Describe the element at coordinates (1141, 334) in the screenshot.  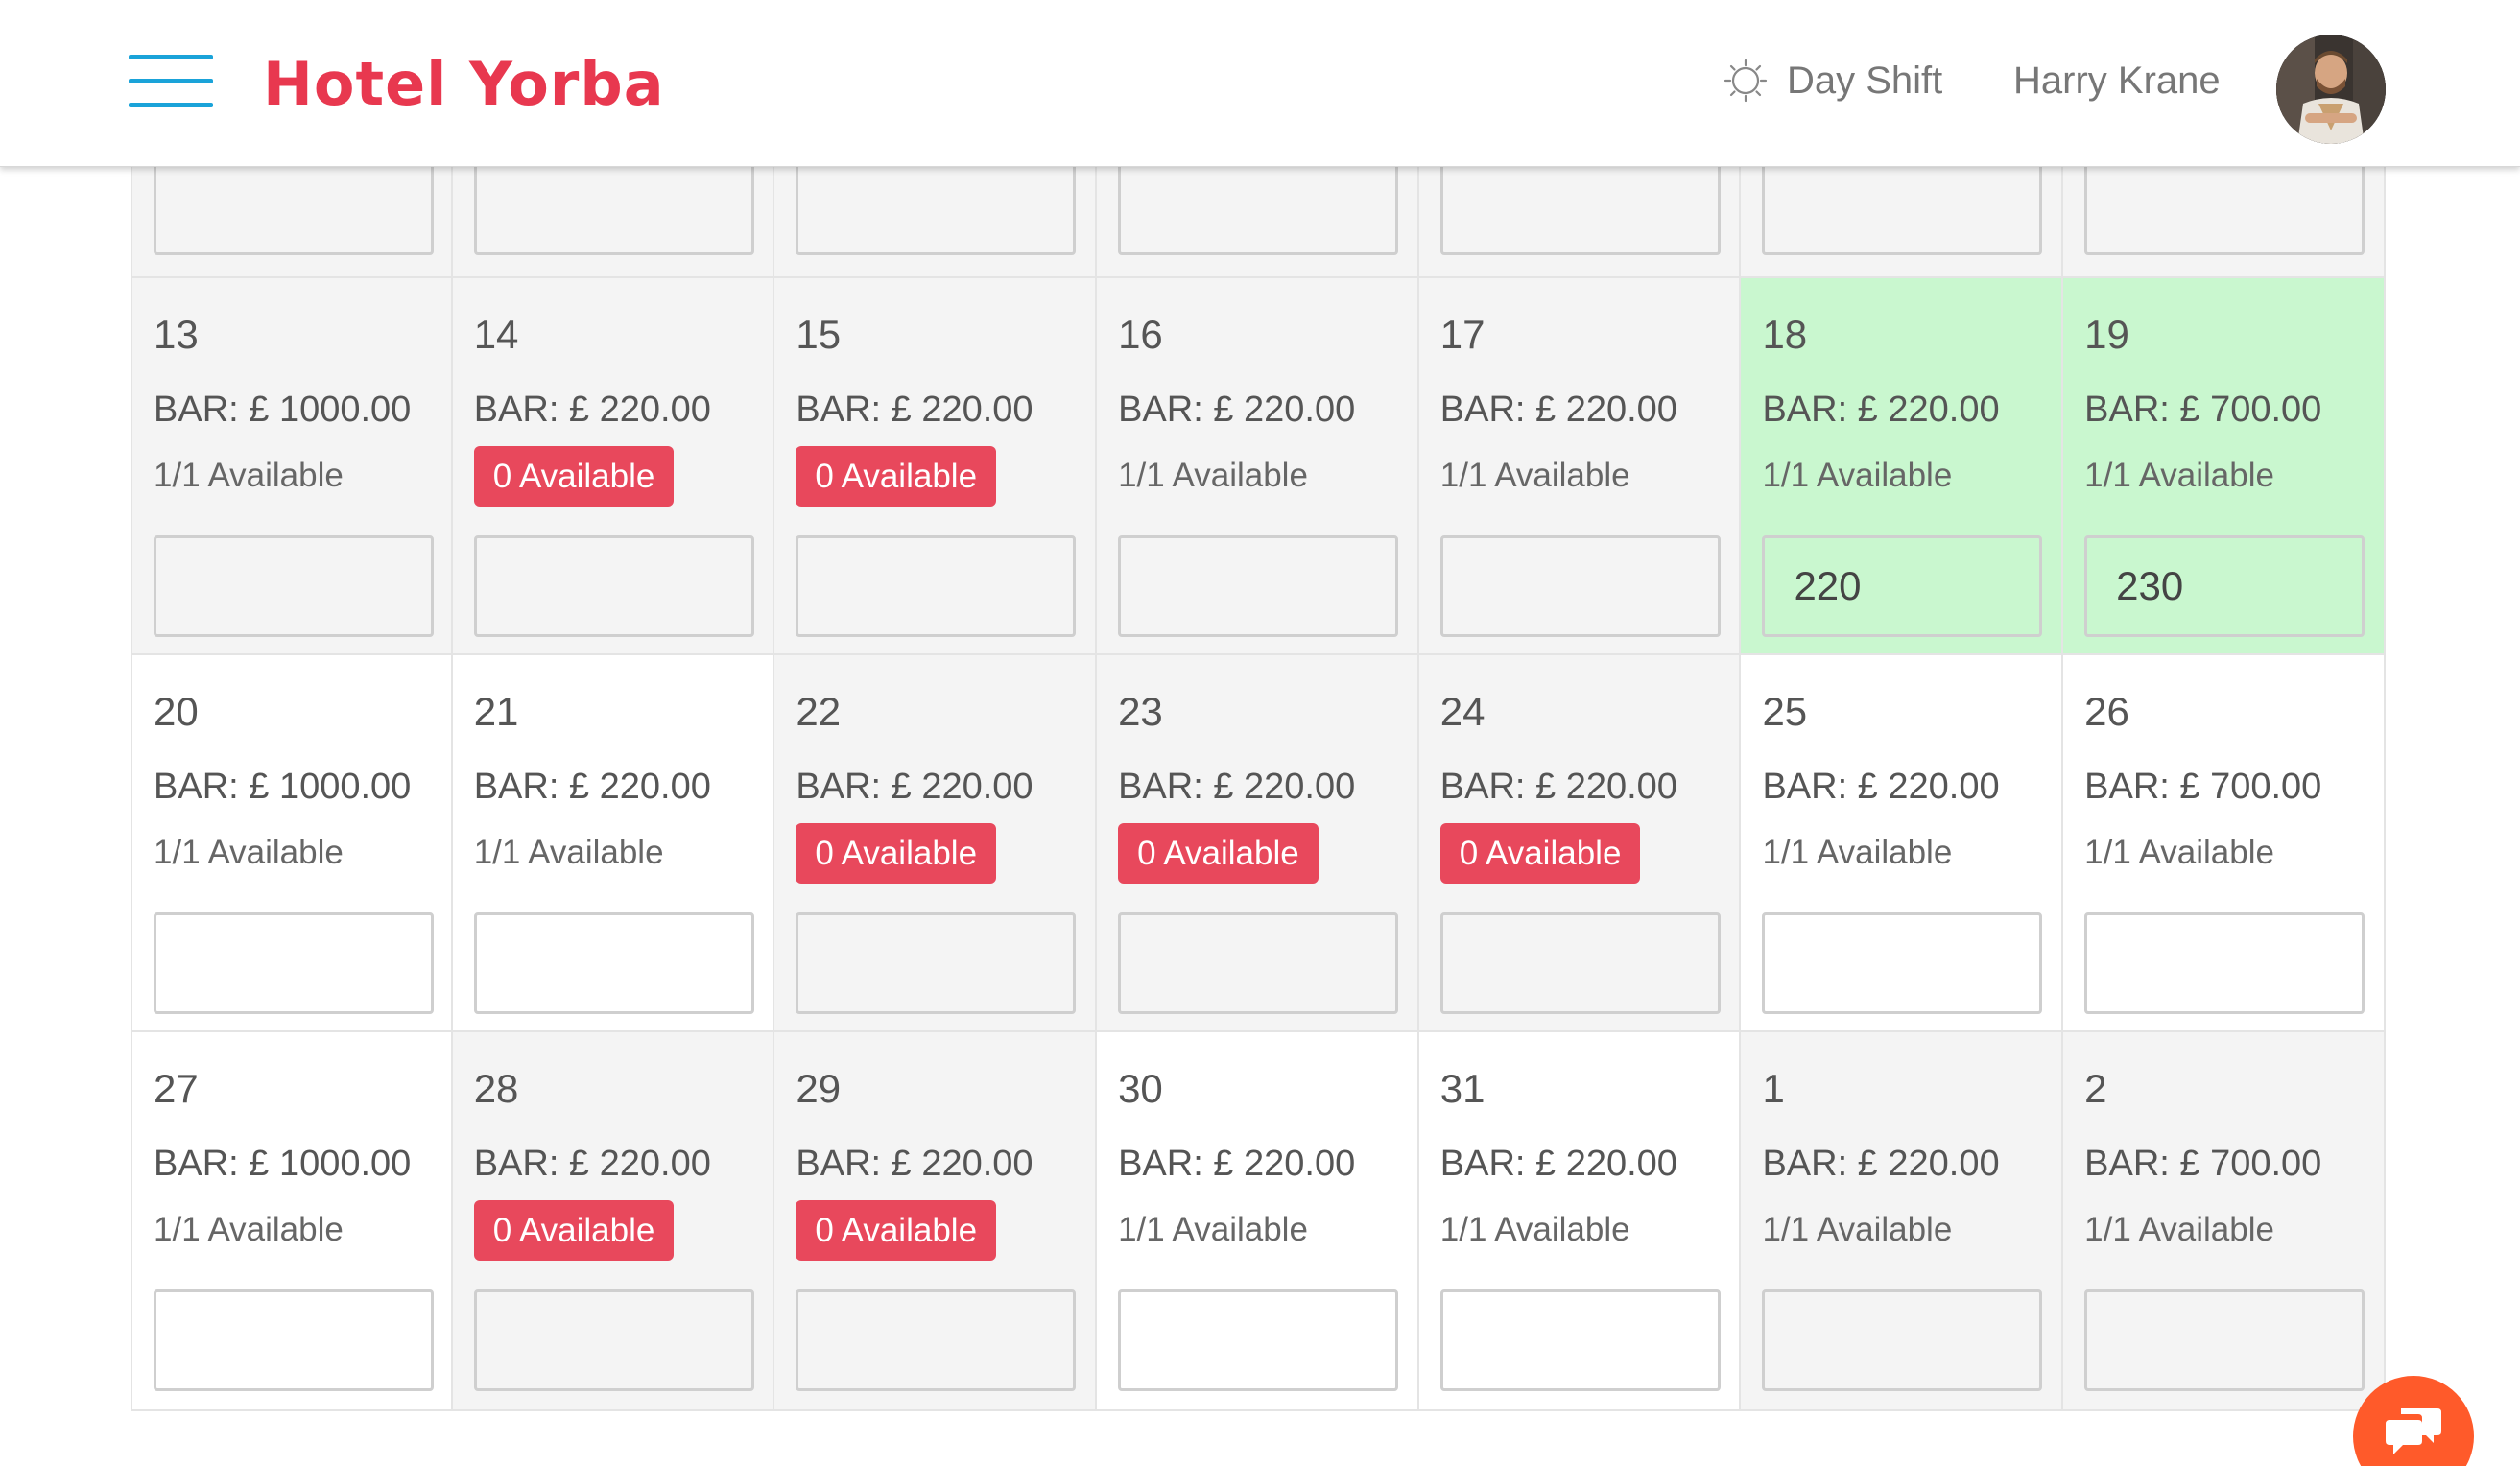
I see `day-number: 16` at that location.